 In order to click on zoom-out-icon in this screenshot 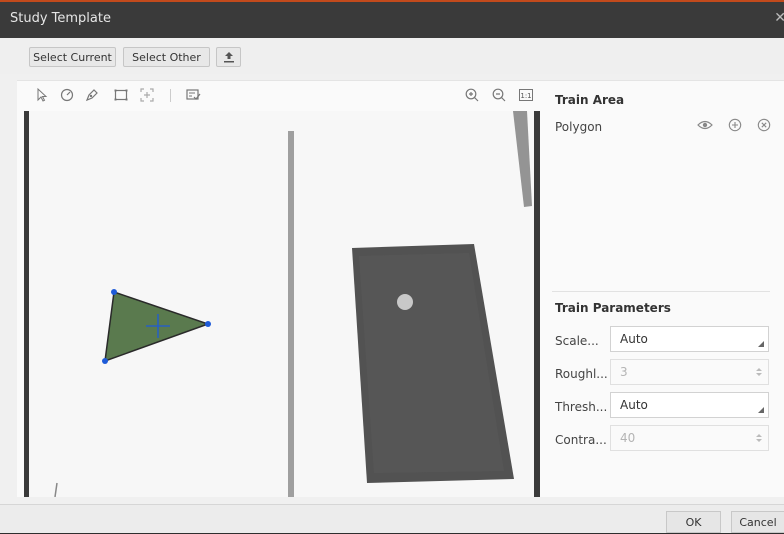, I will do `click(499, 95)`.